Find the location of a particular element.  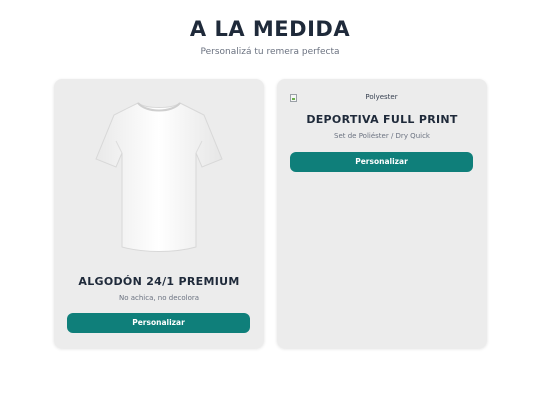

card-subtitle: Set de Poliéster / Dry Quick is located at coordinates (382, 136).